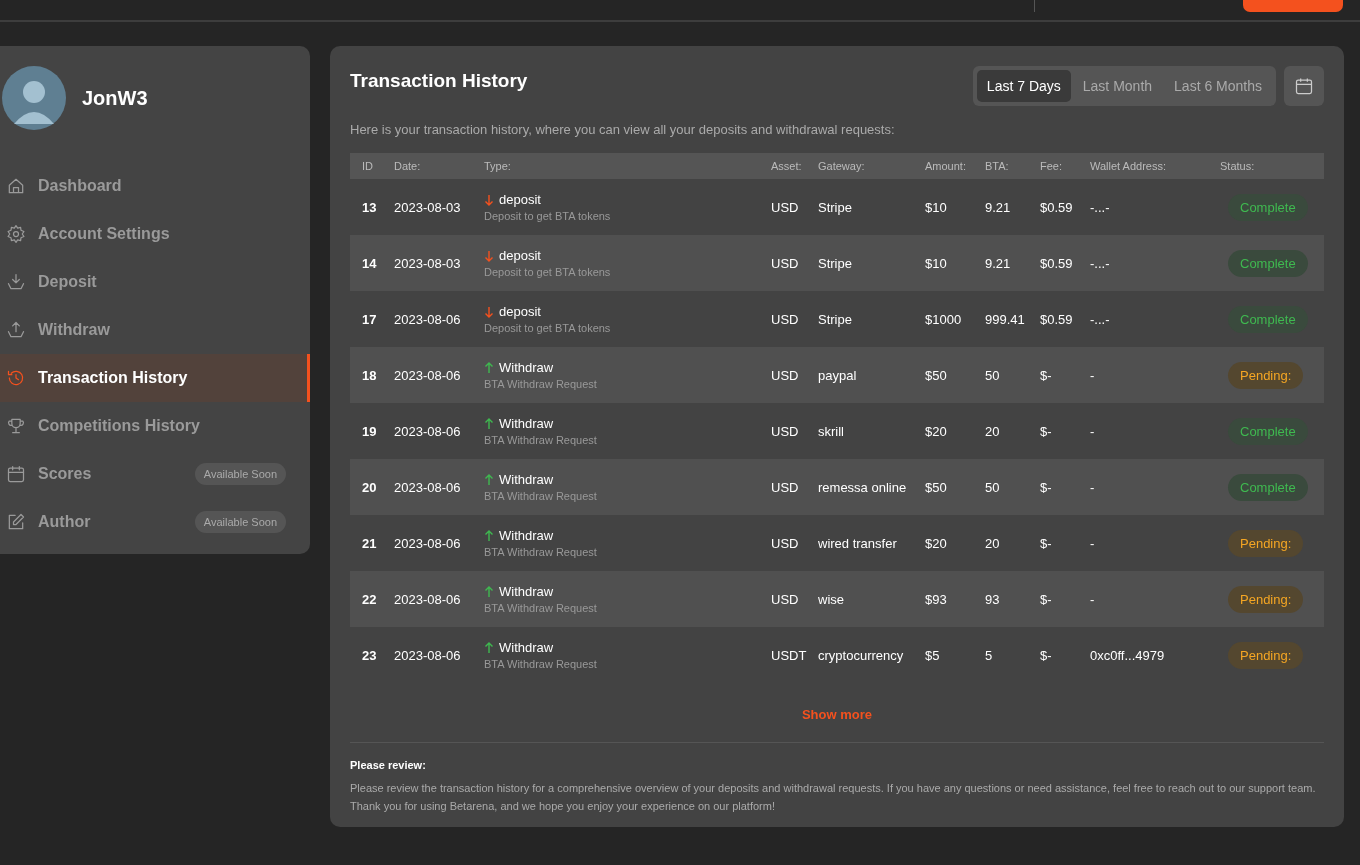 The width and height of the screenshot is (1360, 865). I want to click on gear-icon, so click(16, 234).